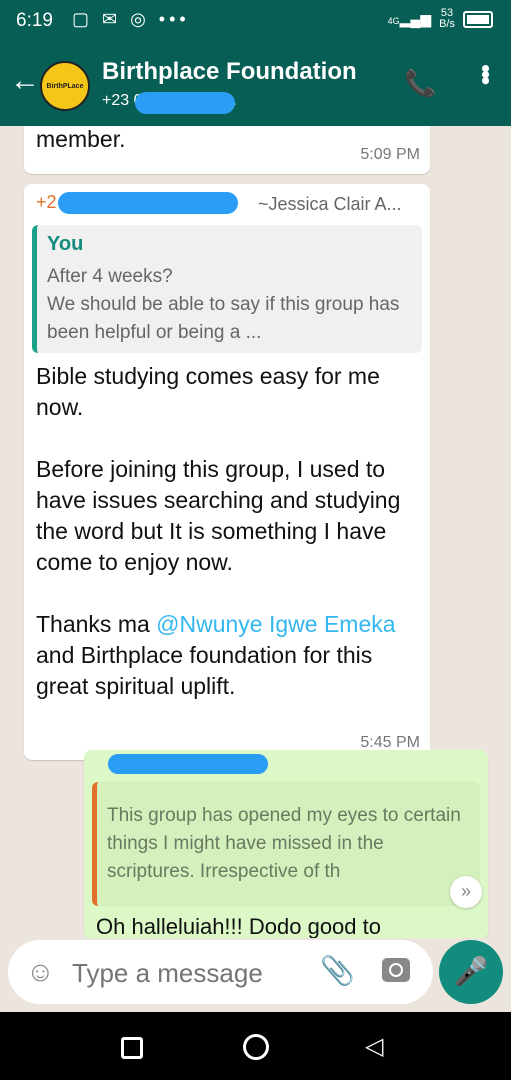 This screenshot has height=1080, width=511. What do you see at coordinates (466, 892) in the screenshot?
I see `scroll-down-icon: »` at bounding box center [466, 892].